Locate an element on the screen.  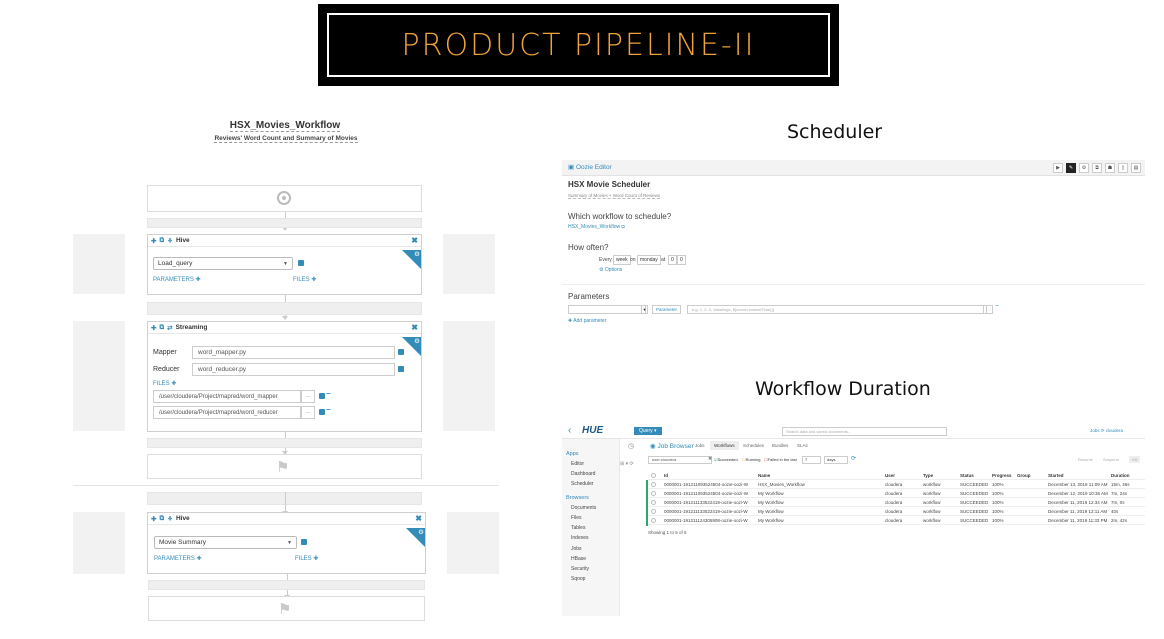
tab-schedules: Schedules is located at coordinates (753, 445).